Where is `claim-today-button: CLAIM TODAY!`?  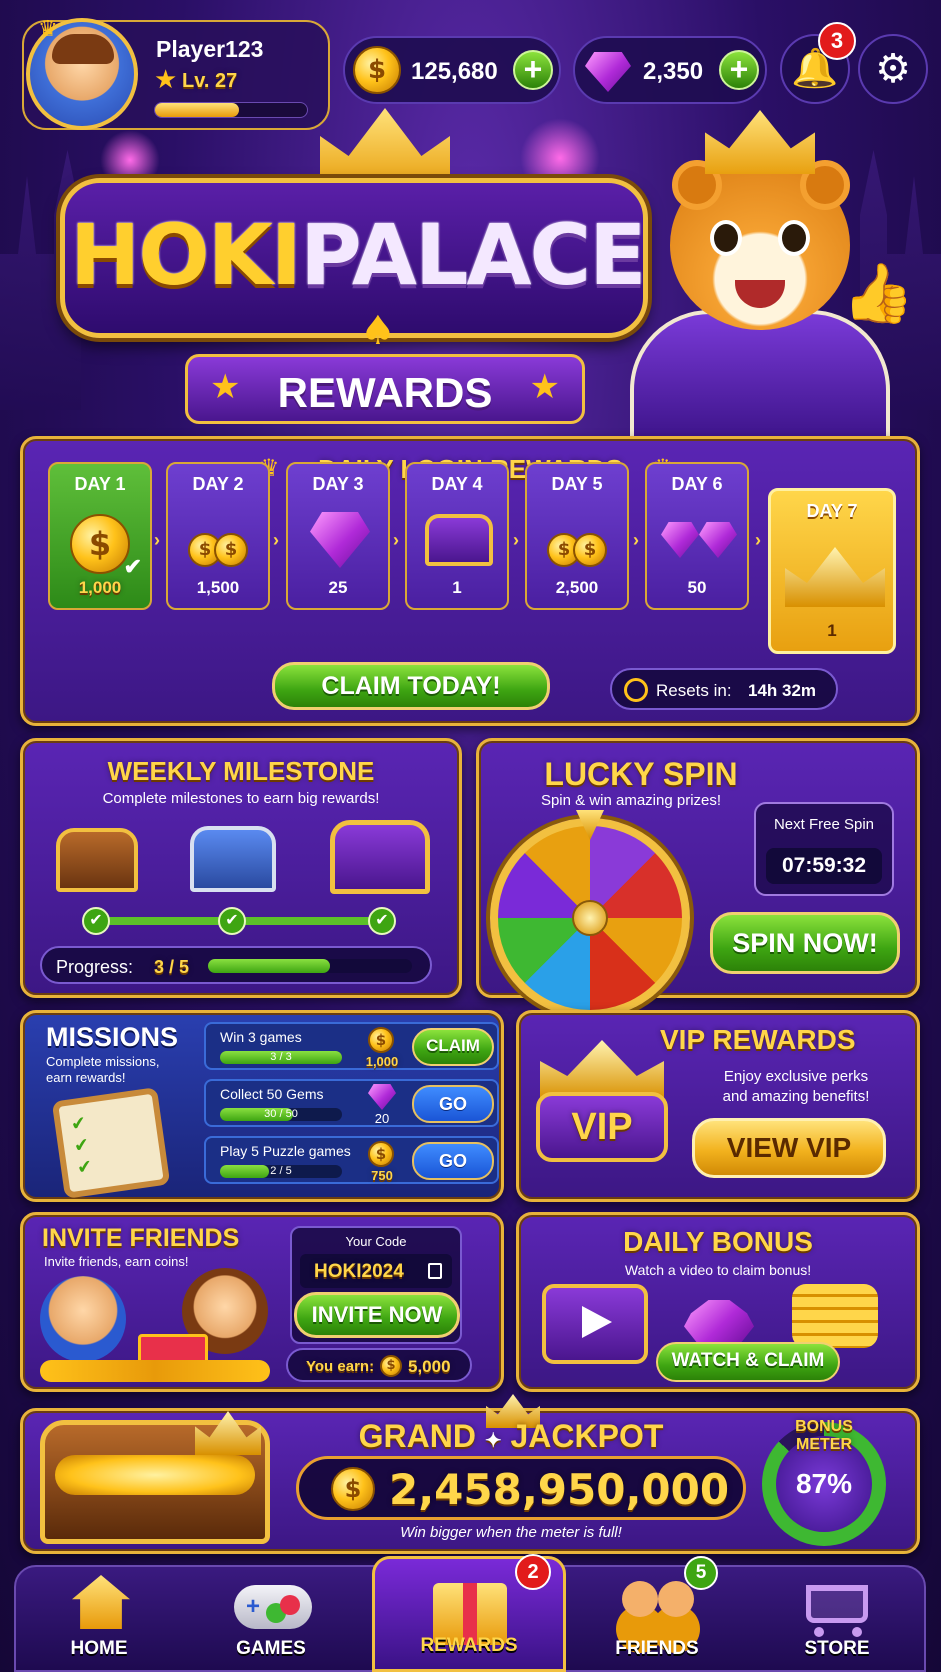
claim-today-button: CLAIM TODAY! is located at coordinates (411, 686).